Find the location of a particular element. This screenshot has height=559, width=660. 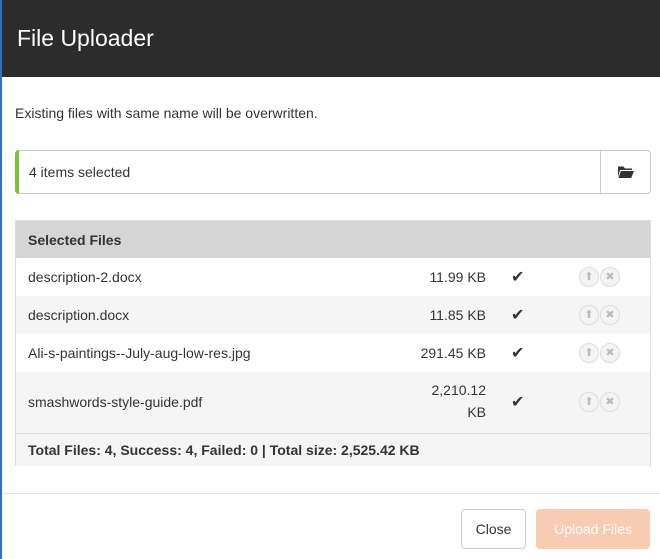

file-size: 291.45 KB is located at coordinates (453, 353).